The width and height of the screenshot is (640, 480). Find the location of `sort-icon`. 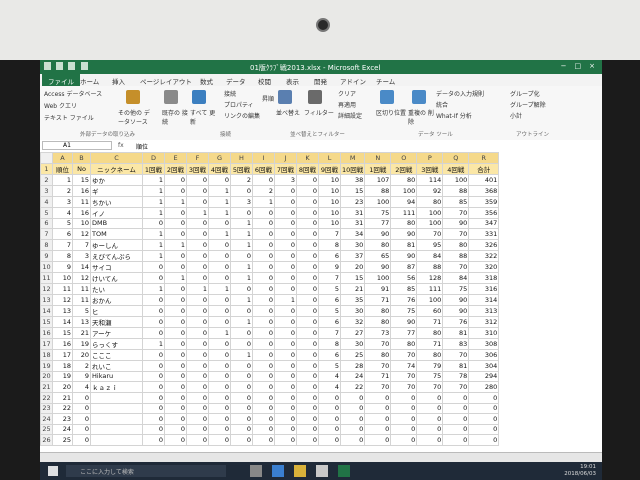

sort-icon is located at coordinates (285, 97).